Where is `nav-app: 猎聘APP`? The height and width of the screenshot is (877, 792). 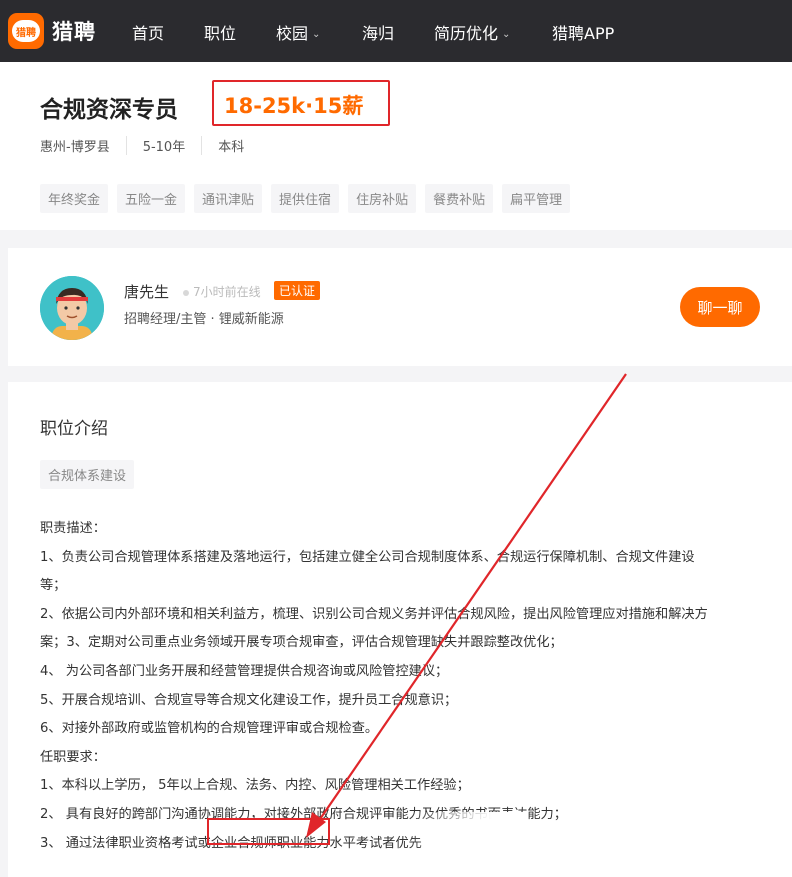
nav-app: 猎聘APP is located at coordinates (583, 32).